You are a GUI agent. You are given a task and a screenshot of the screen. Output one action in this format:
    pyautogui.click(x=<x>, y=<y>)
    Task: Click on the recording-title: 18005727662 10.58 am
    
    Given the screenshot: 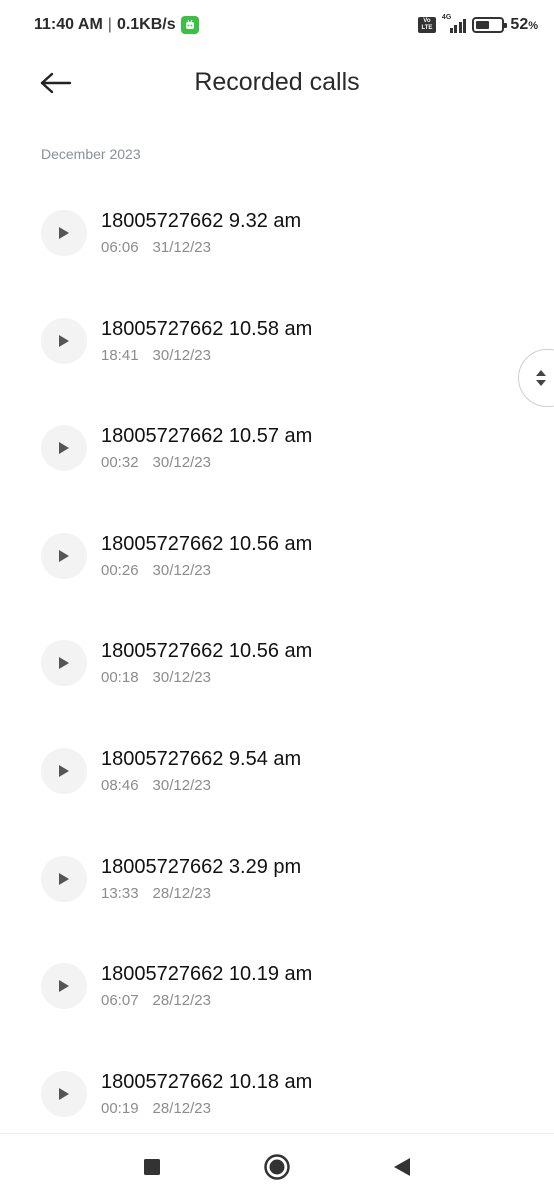 What is the action you would take?
    pyautogui.click(x=207, y=328)
    